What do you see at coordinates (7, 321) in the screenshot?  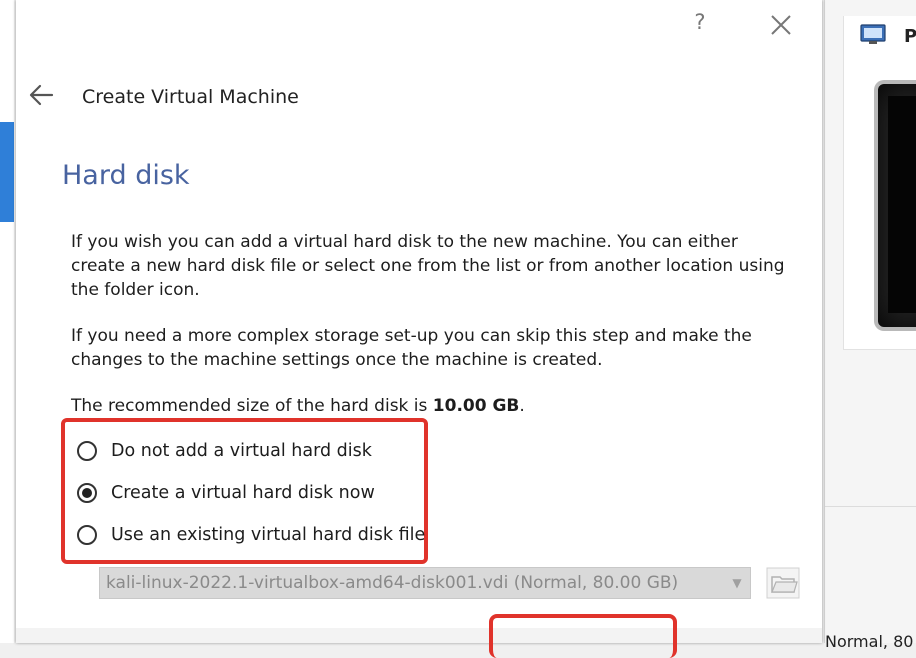 I see `manager-left-edge` at bounding box center [7, 321].